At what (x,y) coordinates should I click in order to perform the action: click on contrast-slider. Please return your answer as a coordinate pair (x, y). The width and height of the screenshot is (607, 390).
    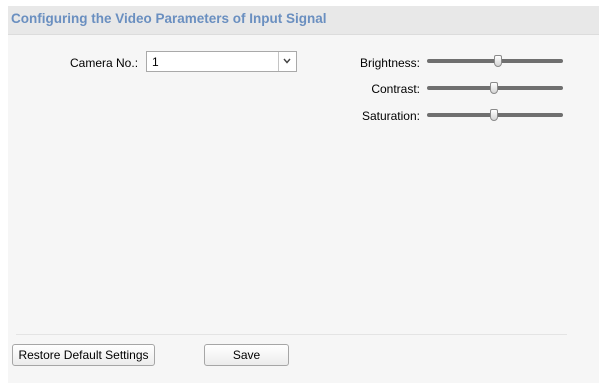
    Looking at the image, I should click on (495, 88).